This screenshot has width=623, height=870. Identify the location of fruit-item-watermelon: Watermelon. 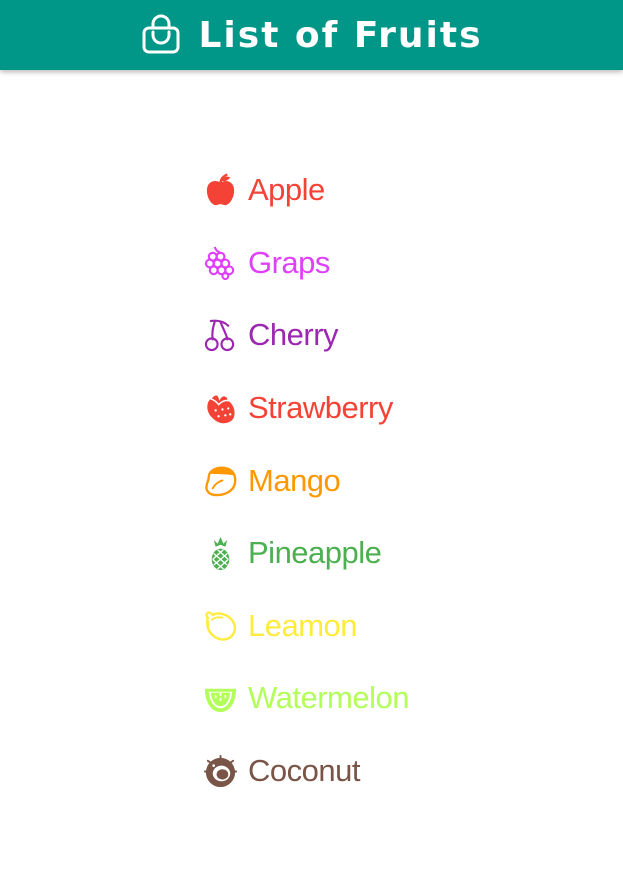
(306, 698).